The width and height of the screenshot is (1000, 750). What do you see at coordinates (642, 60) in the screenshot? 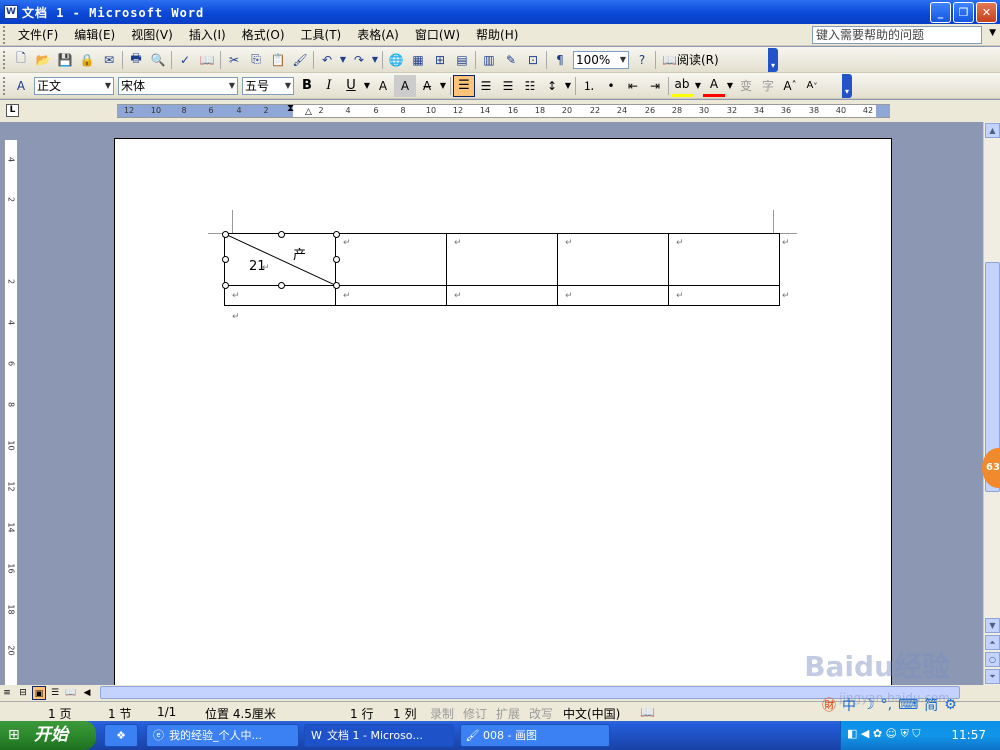
I see `help-icon: ?` at bounding box center [642, 60].